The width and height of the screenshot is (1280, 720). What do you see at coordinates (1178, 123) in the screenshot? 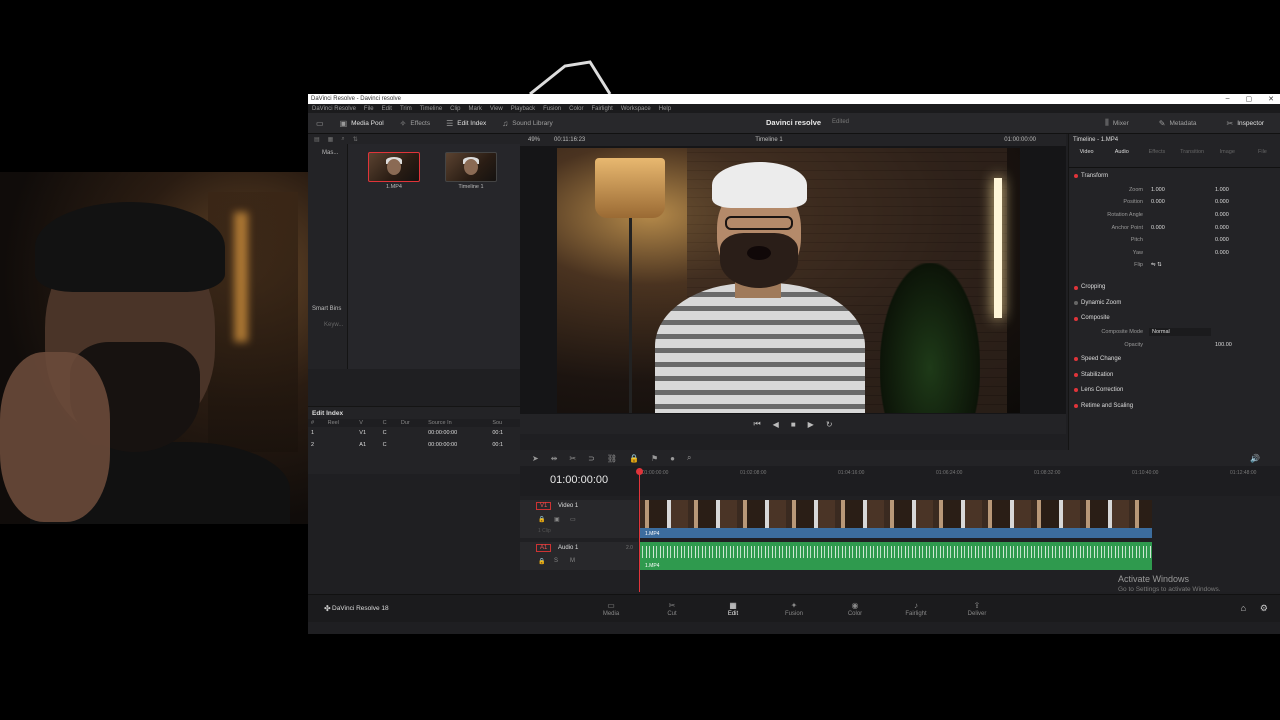
I see `metadata-button: ✎ Metadata` at bounding box center [1178, 123].